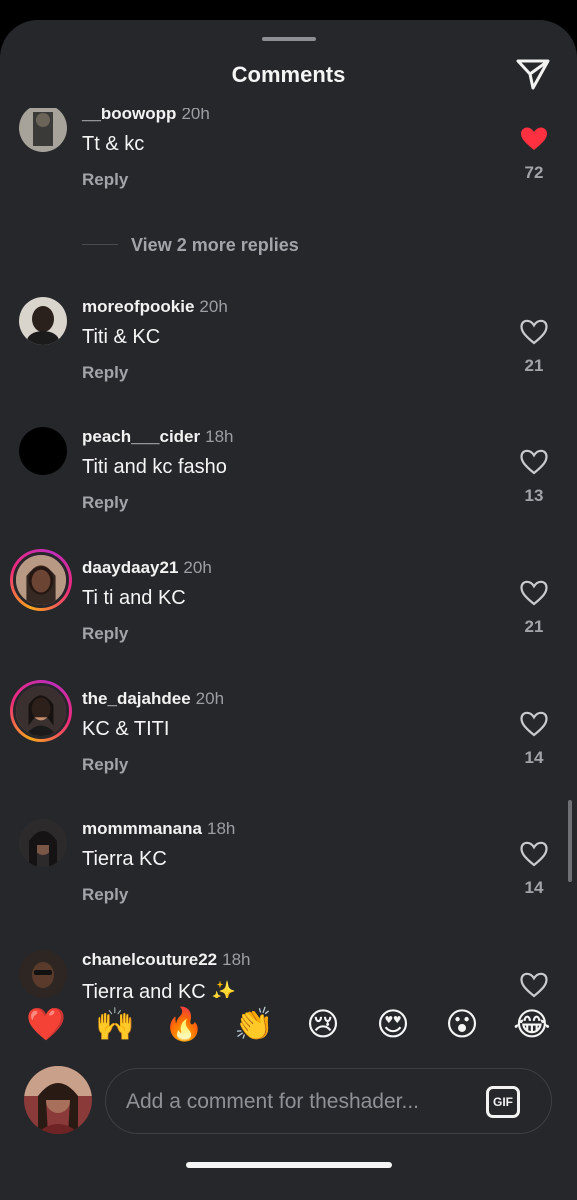 This screenshot has width=577, height=1200. Describe the element at coordinates (166, 960) in the screenshot. I see `comment-username: chanelcouture22 18h` at that location.